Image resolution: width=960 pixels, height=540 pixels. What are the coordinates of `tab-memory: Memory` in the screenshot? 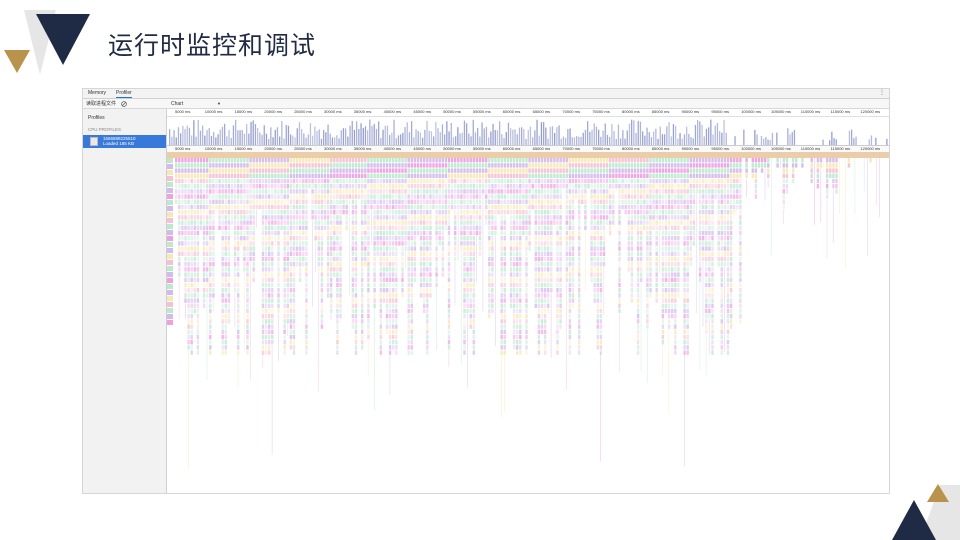 It's located at (97, 93).